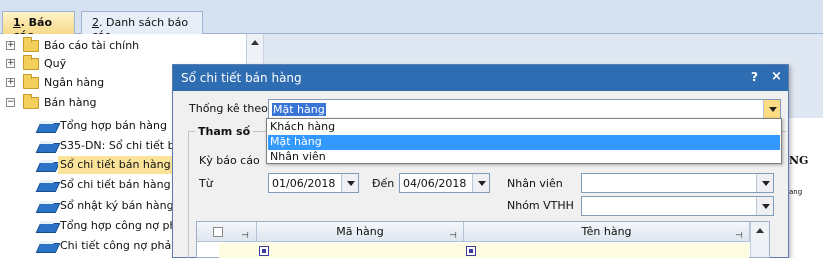 This screenshot has height=258, width=823. I want to click on dialog-title: Sổ chi tiết bán hàng, so click(241, 78).